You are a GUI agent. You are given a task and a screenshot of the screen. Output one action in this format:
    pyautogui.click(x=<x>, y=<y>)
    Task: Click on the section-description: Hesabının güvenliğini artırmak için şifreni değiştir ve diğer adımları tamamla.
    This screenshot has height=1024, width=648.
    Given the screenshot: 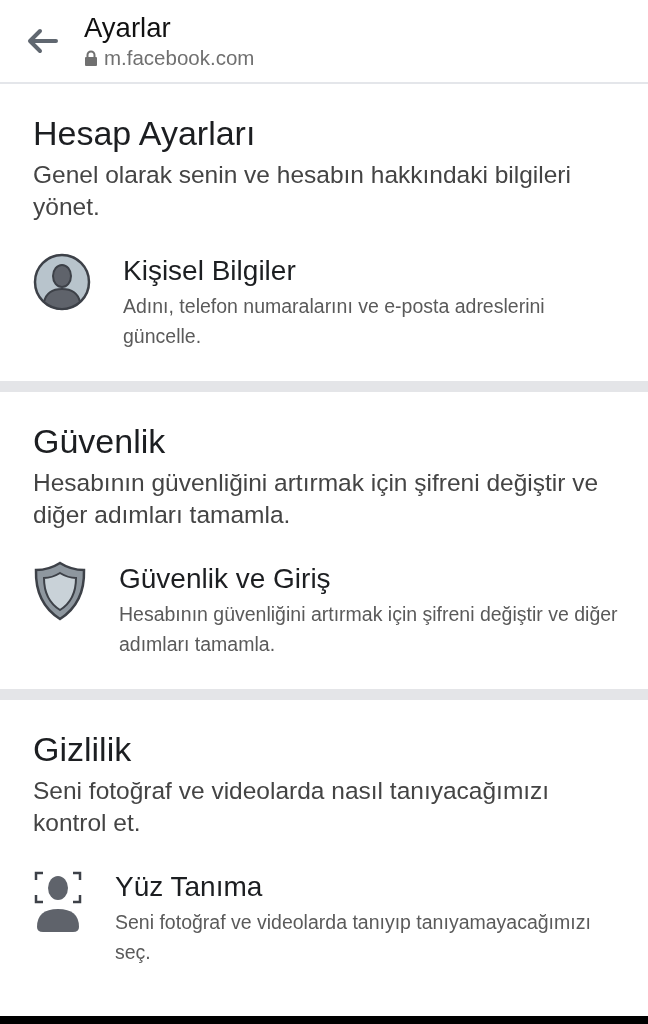 What is the action you would take?
    pyautogui.click(x=316, y=499)
    